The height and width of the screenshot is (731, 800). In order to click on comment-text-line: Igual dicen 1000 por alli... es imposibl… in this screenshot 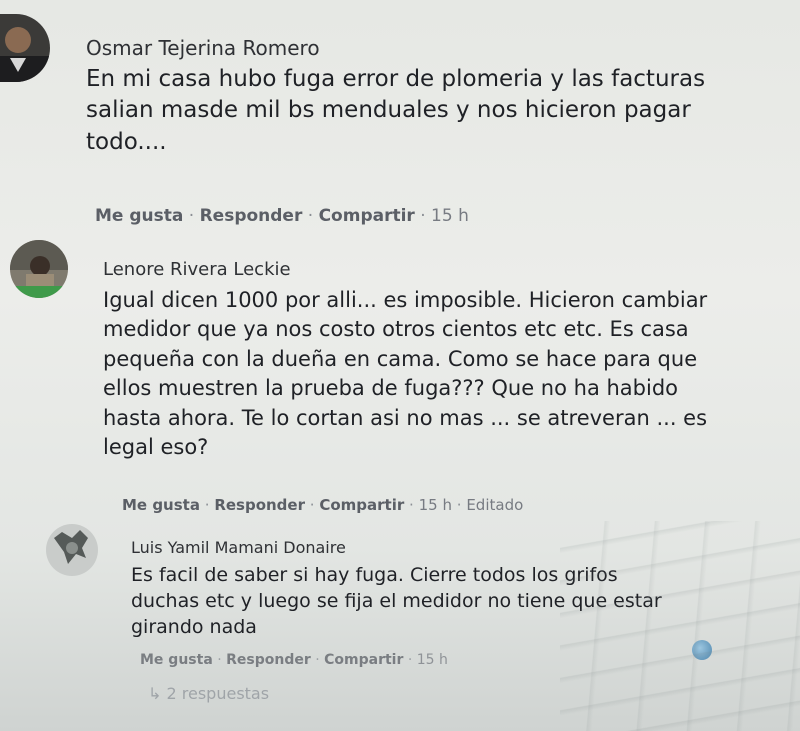, I will do `click(405, 300)`.